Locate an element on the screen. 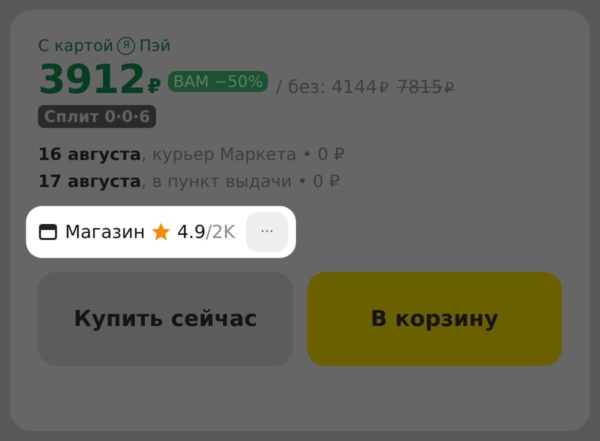  review-count: /2K is located at coordinates (221, 232).